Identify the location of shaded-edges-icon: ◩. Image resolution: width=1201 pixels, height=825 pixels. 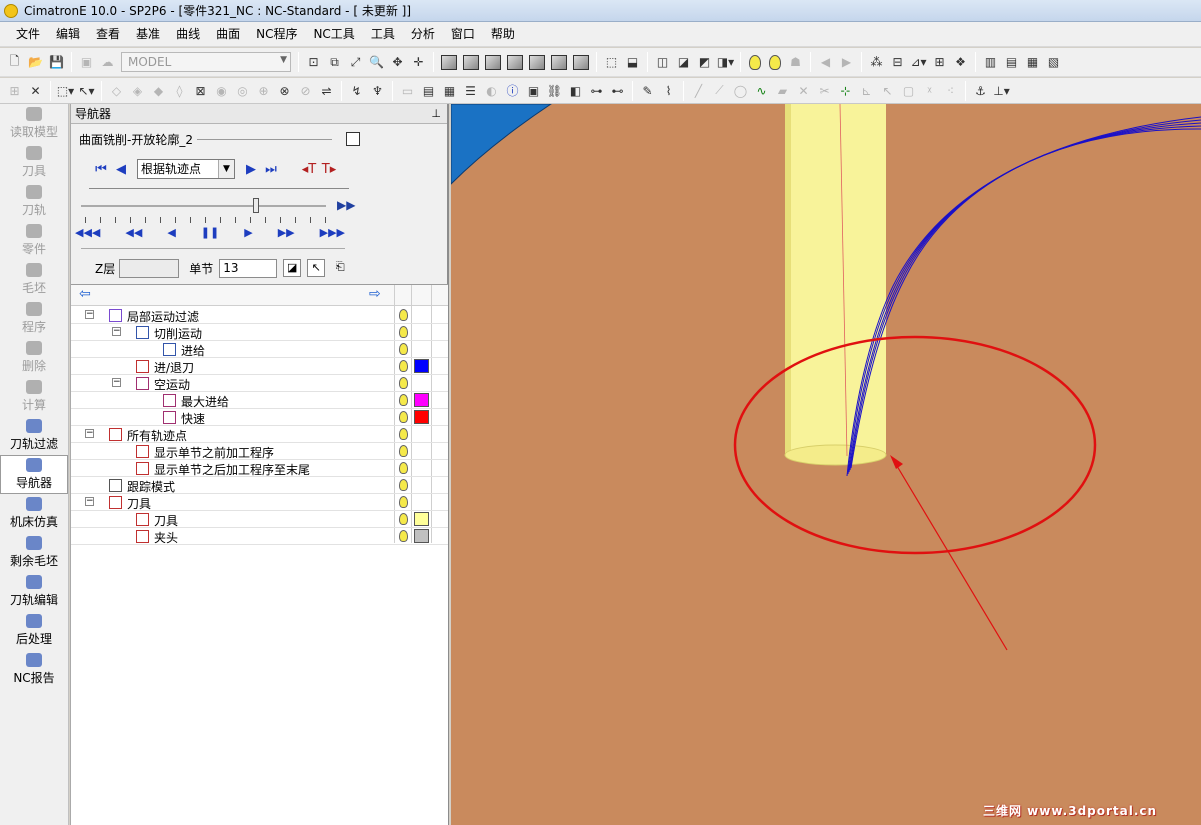
(704, 62).